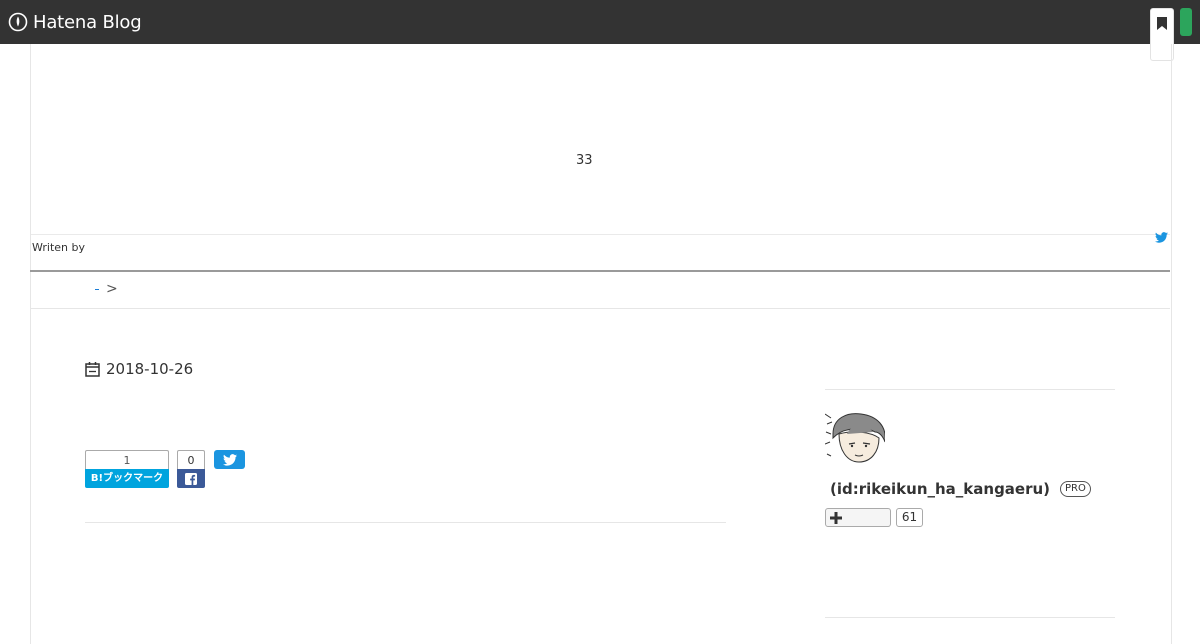 Image resolution: width=1200 pixels, height=644 pixels. Describe the element at coordinates (92, 369) in the screenshot. I see `calendar-icon` at that location.